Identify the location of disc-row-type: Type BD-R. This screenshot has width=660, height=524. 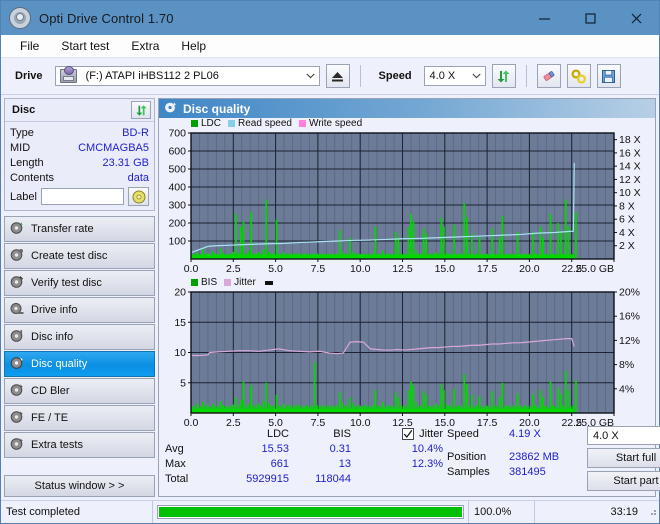
(79, 132).